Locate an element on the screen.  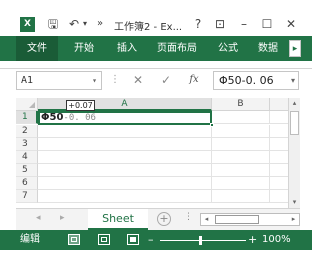
sheet-tabs-bar: ◂ ▸ Sheet + ⋮ ◂ ▸ is located at coordinates (158, 219).